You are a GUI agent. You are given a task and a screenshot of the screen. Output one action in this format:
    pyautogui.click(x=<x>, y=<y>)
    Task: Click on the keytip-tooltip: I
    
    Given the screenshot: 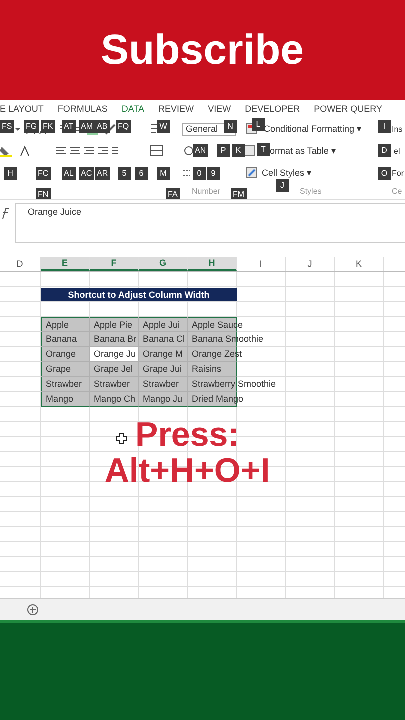 What is the action you would take?
    pyautogui.click(x=384, y=126)
    